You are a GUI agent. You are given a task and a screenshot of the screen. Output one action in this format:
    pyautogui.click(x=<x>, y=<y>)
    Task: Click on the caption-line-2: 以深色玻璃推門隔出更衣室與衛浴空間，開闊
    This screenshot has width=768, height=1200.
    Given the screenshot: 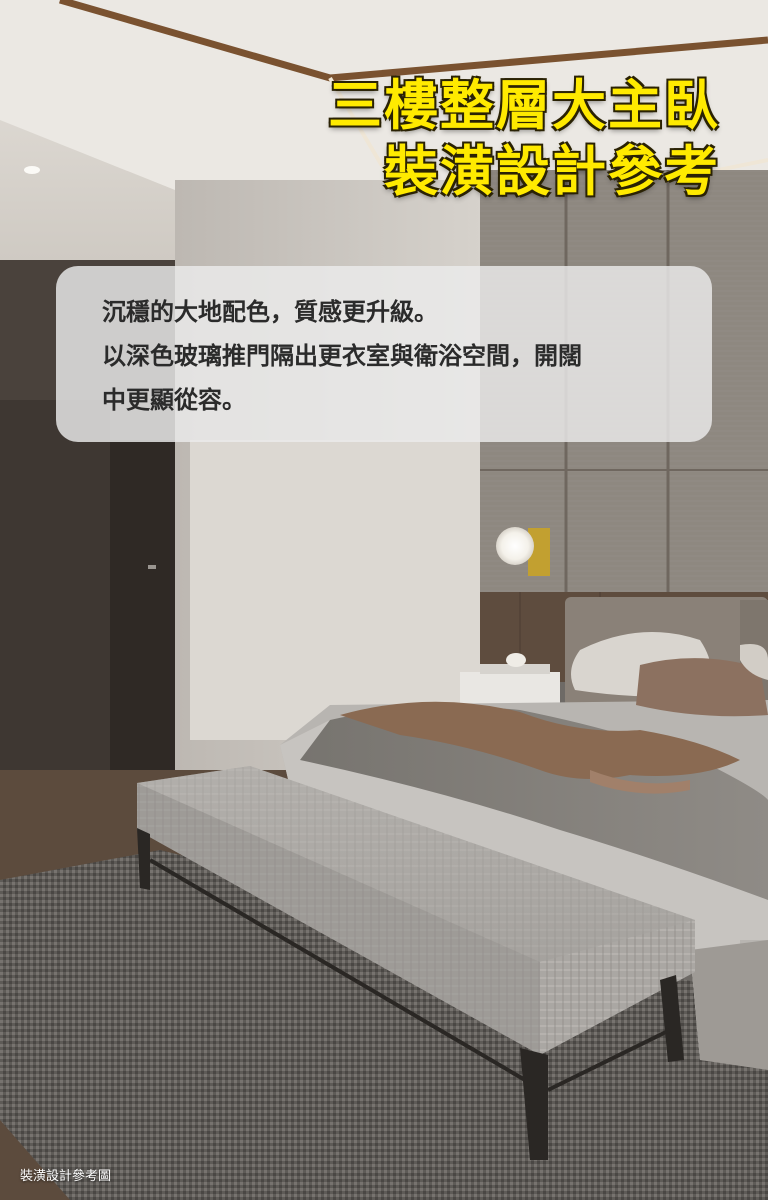 What is the action you would take?
    pyautogui.click(x=342, y=355)
    